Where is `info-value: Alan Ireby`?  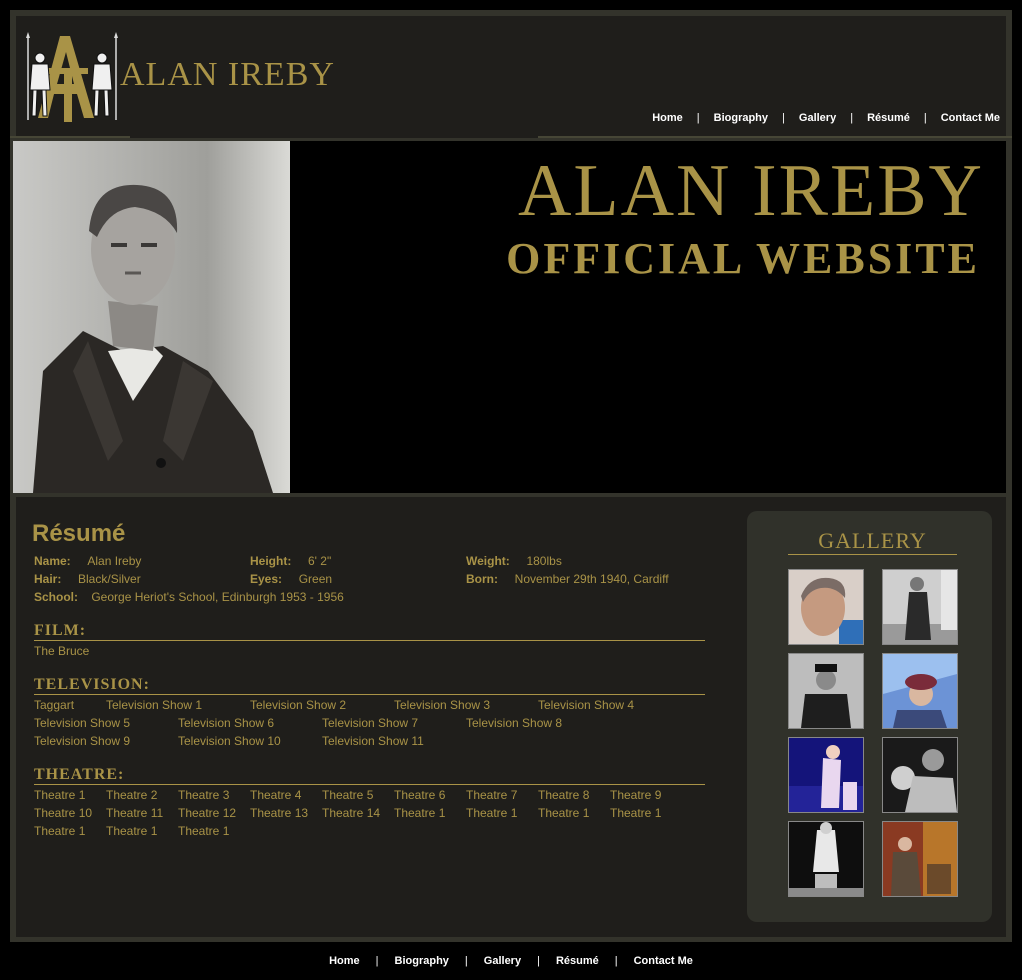
info-value: Alan Ireby is located at coordinates (114, 561).